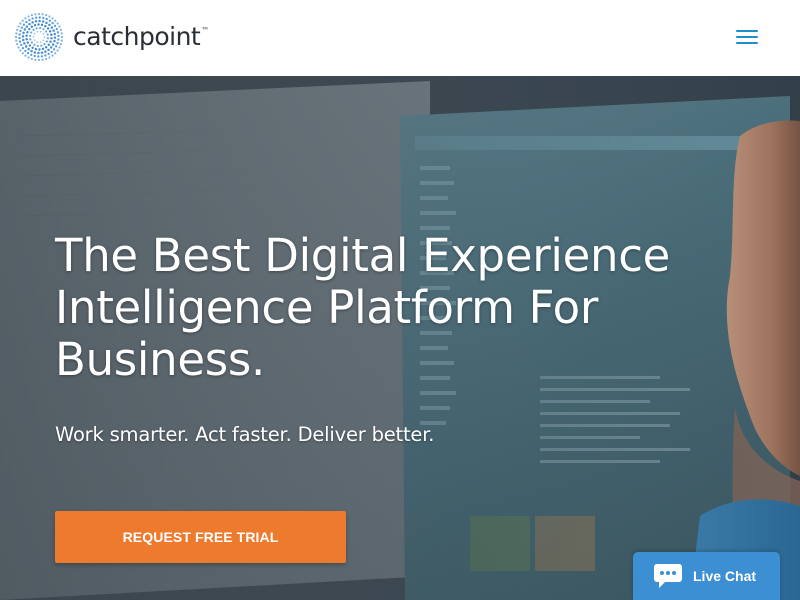  Describe the element at coordinates (747, 31) in the screenshot. I see `hamburger-menu-icon` at that location.